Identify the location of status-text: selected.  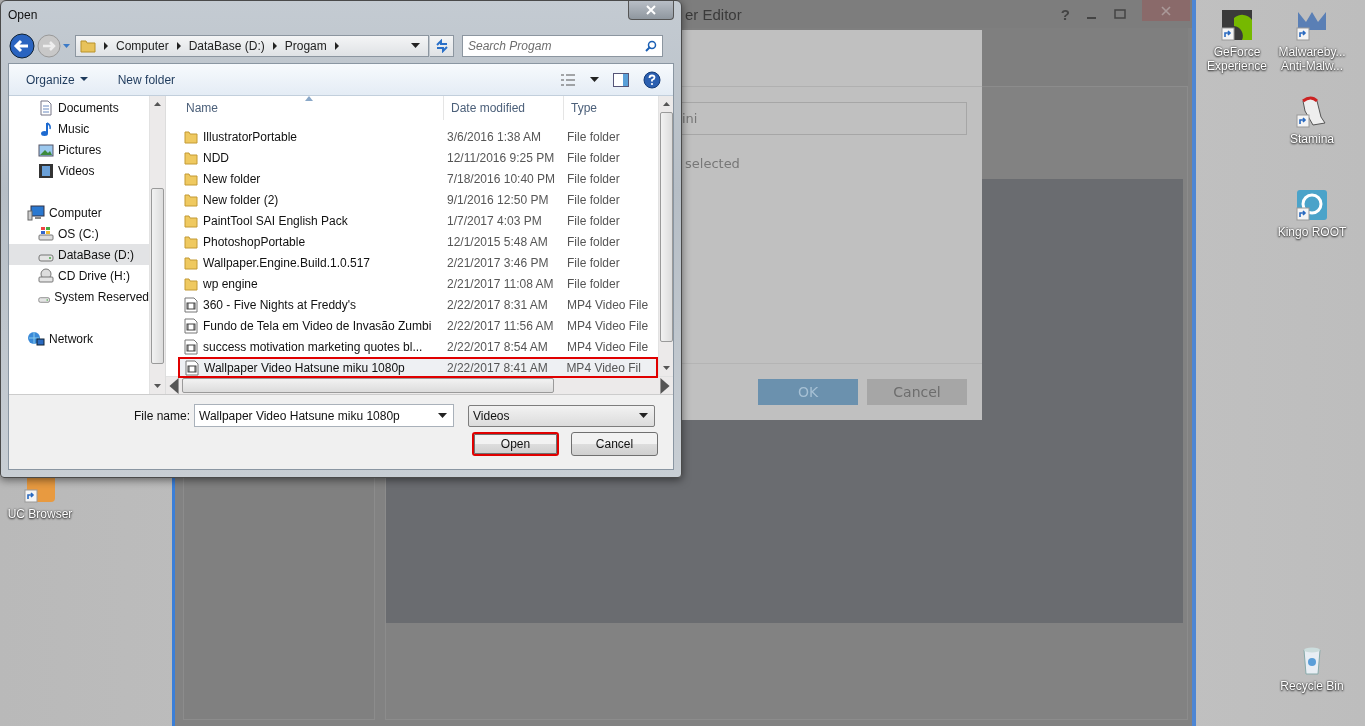
(712, 163).